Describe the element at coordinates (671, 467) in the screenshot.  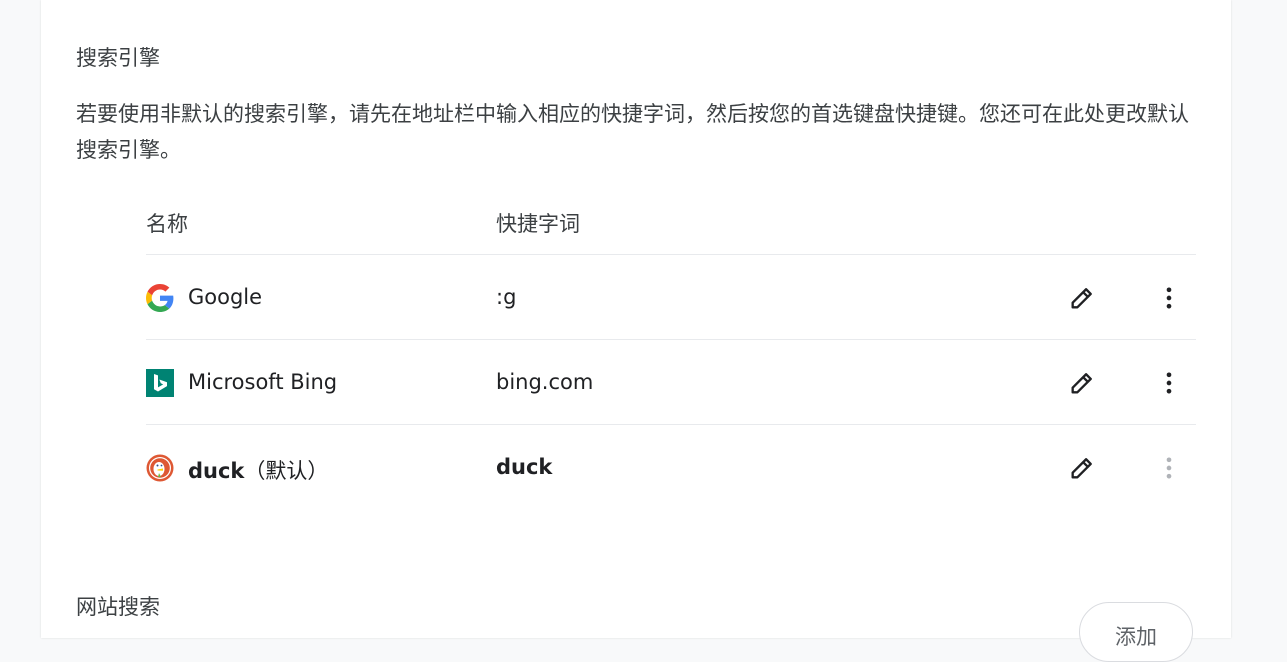
I see `table-row: duck（默认） duck` at that location.